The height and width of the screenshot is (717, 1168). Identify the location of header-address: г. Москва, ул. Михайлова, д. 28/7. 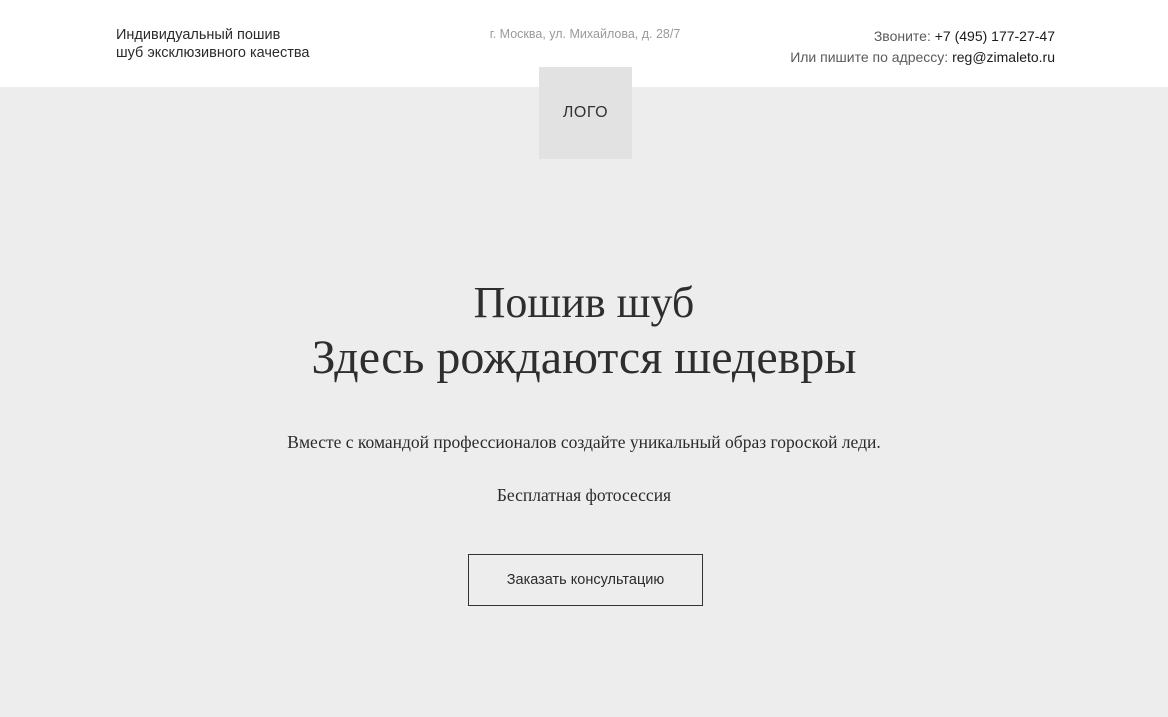
(585, 34).